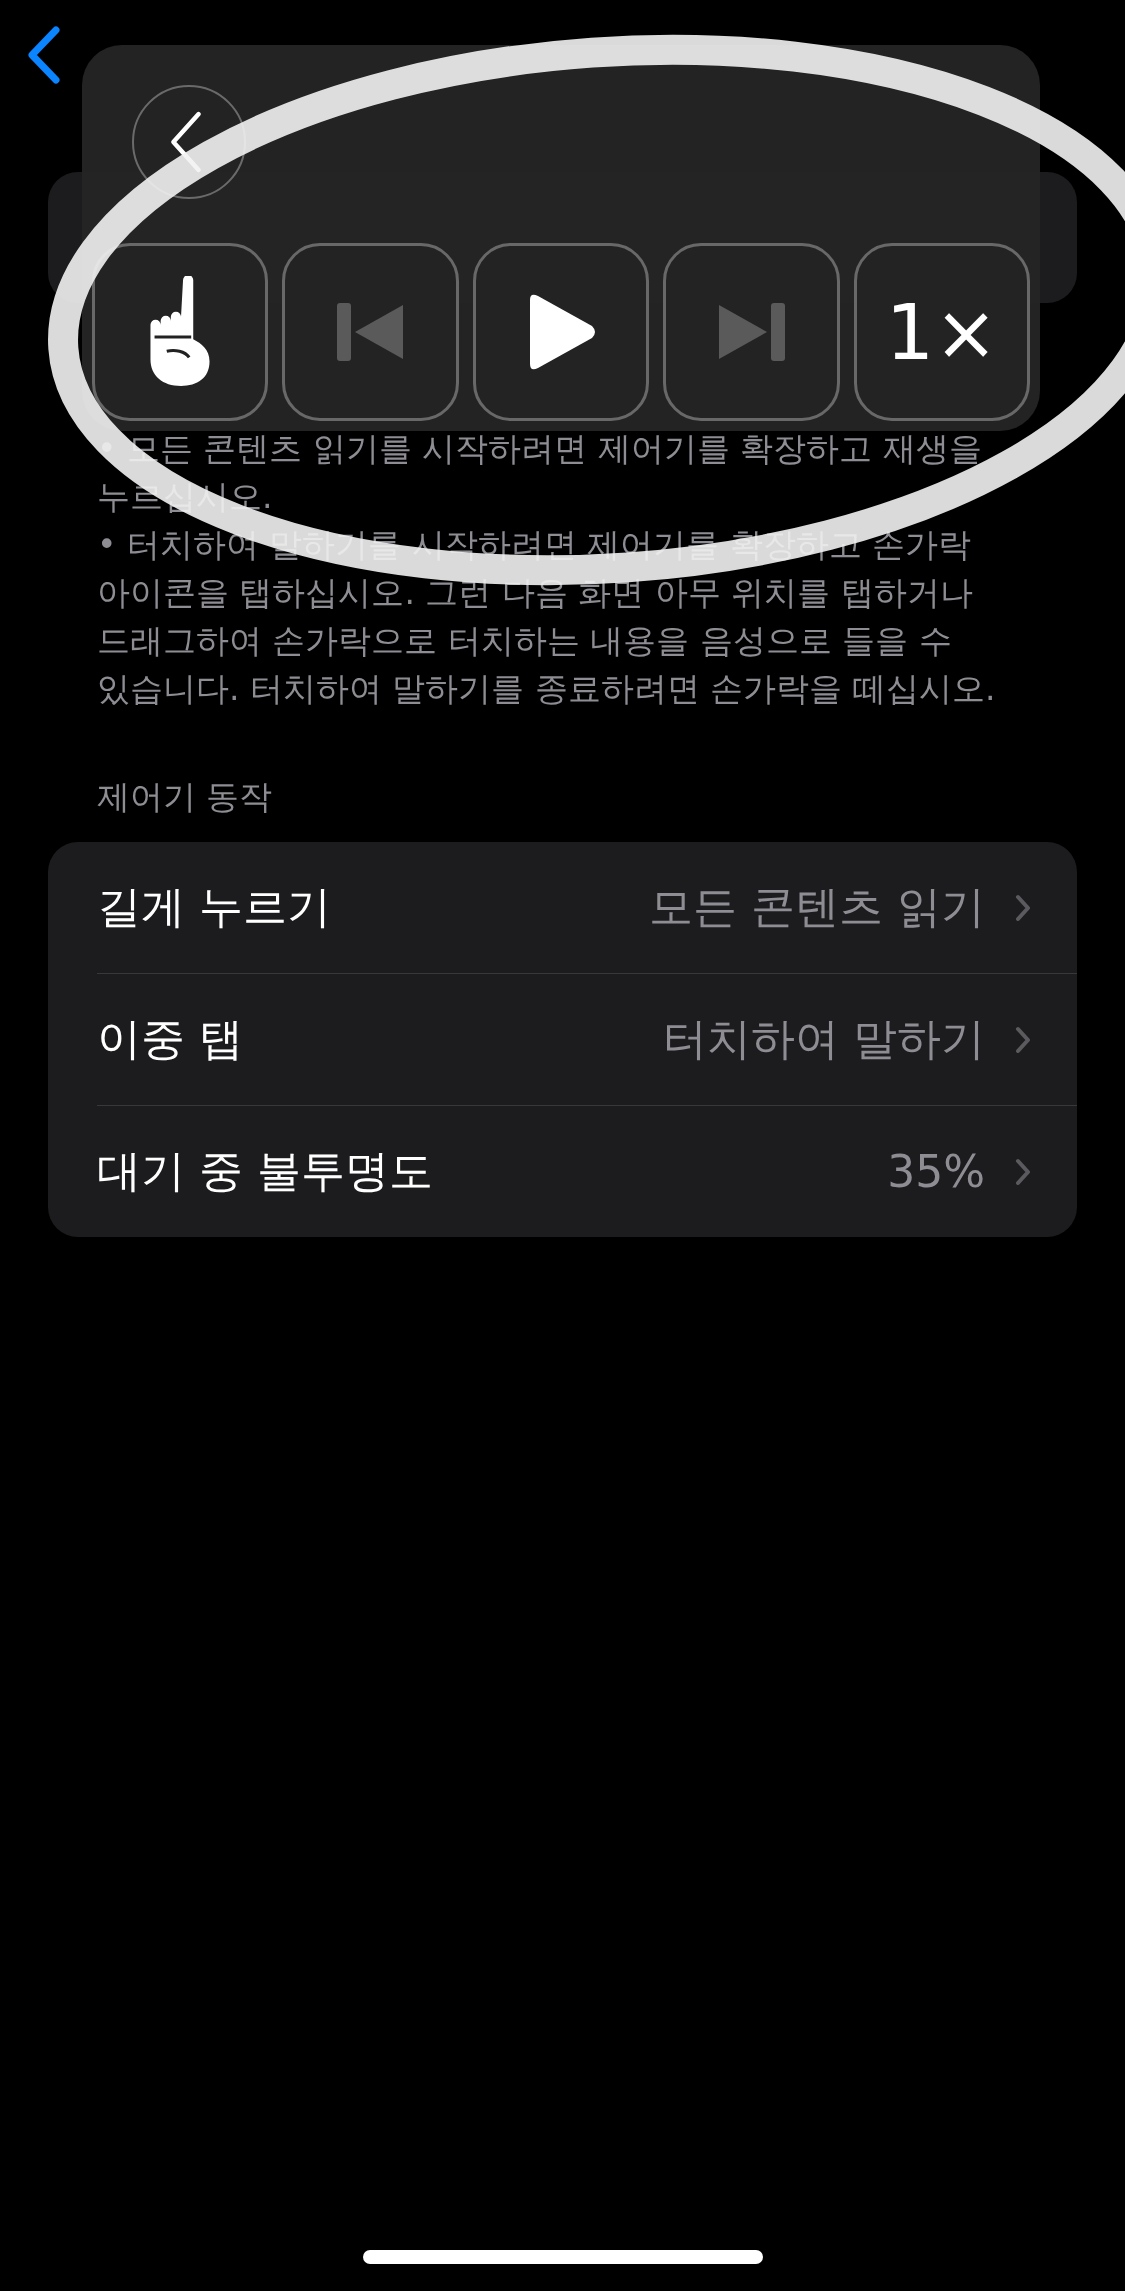 The image size is (1125, 2291). Describe the element at coordinates (214, 907) in the screenshot. I see `row-label: 길게 누르기` at that location.